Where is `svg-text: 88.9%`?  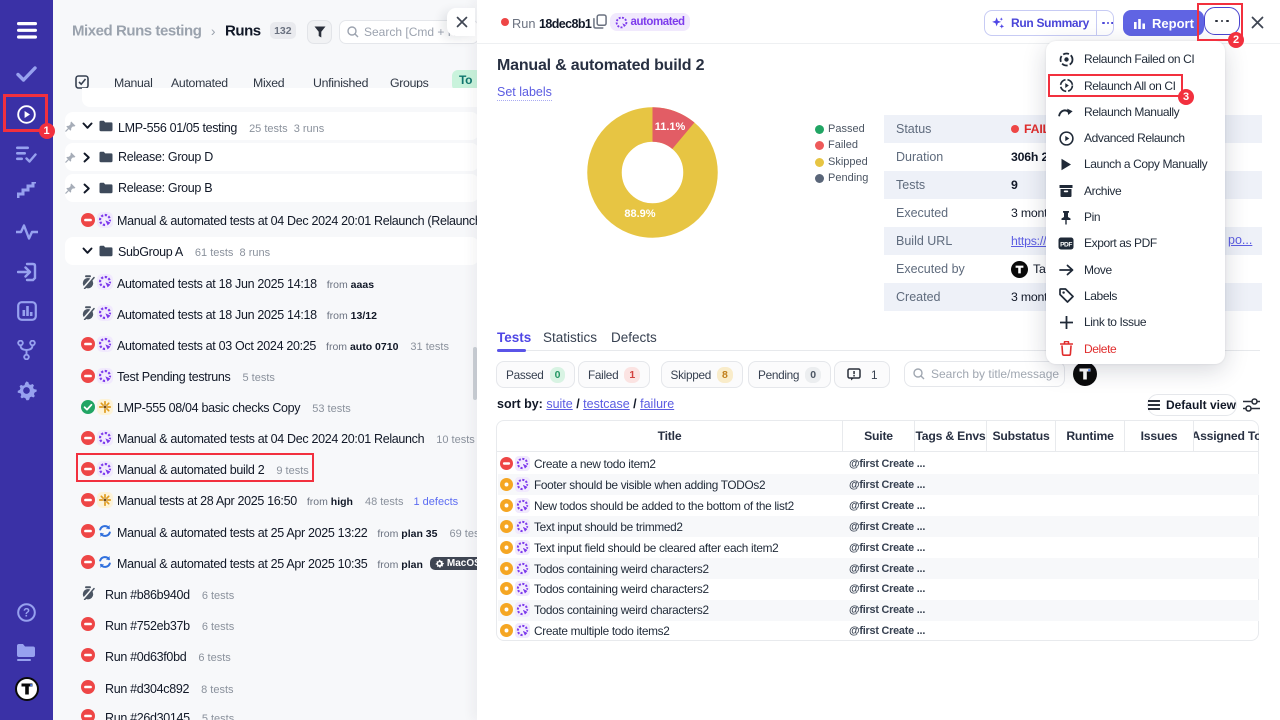 svg-text: 88.9% is located at coordinates (639, 214).